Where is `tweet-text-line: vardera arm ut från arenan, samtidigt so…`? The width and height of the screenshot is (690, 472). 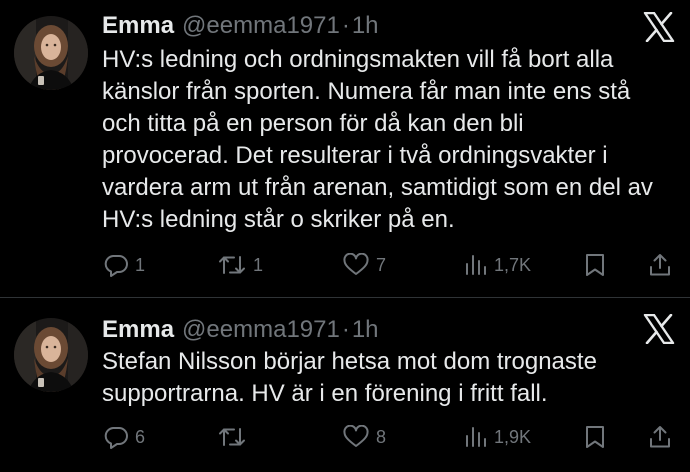 tweet-text-line: vardera arm ut från arenan, samtidigt so… is located at coordinates (377, 187).